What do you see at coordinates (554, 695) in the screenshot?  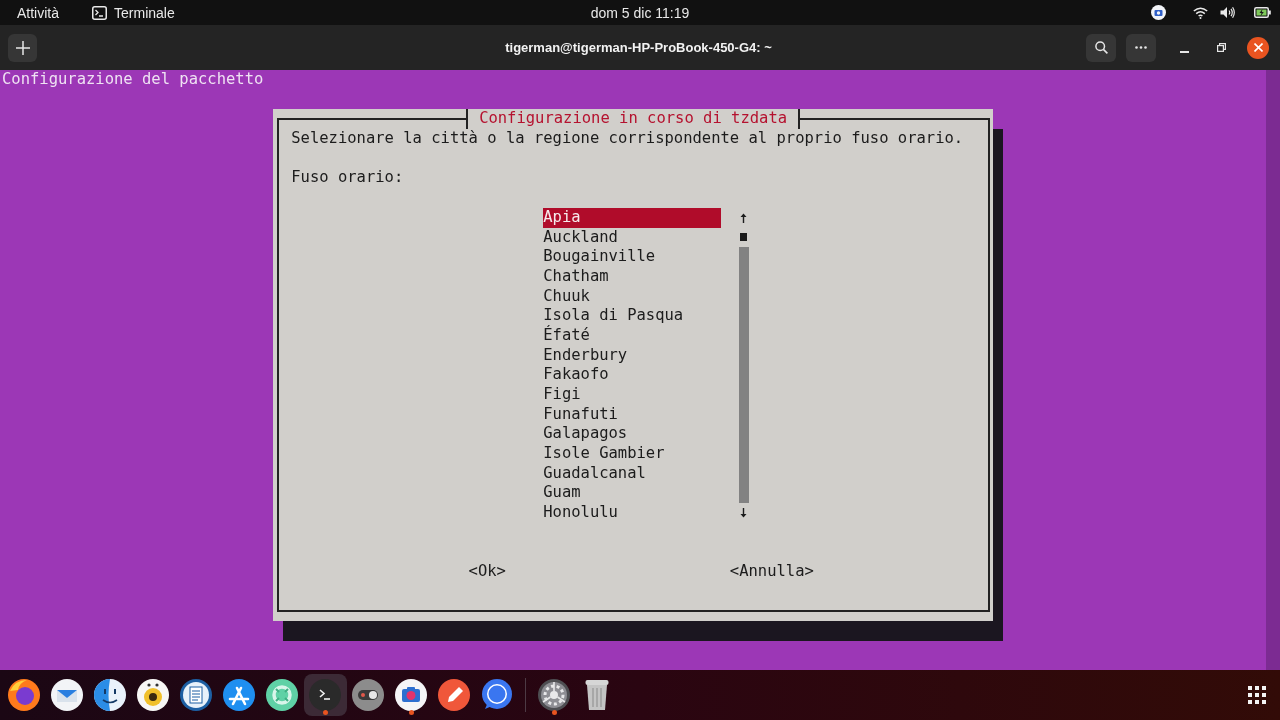 I see `settings-icon` at bounding box center [554, 695].